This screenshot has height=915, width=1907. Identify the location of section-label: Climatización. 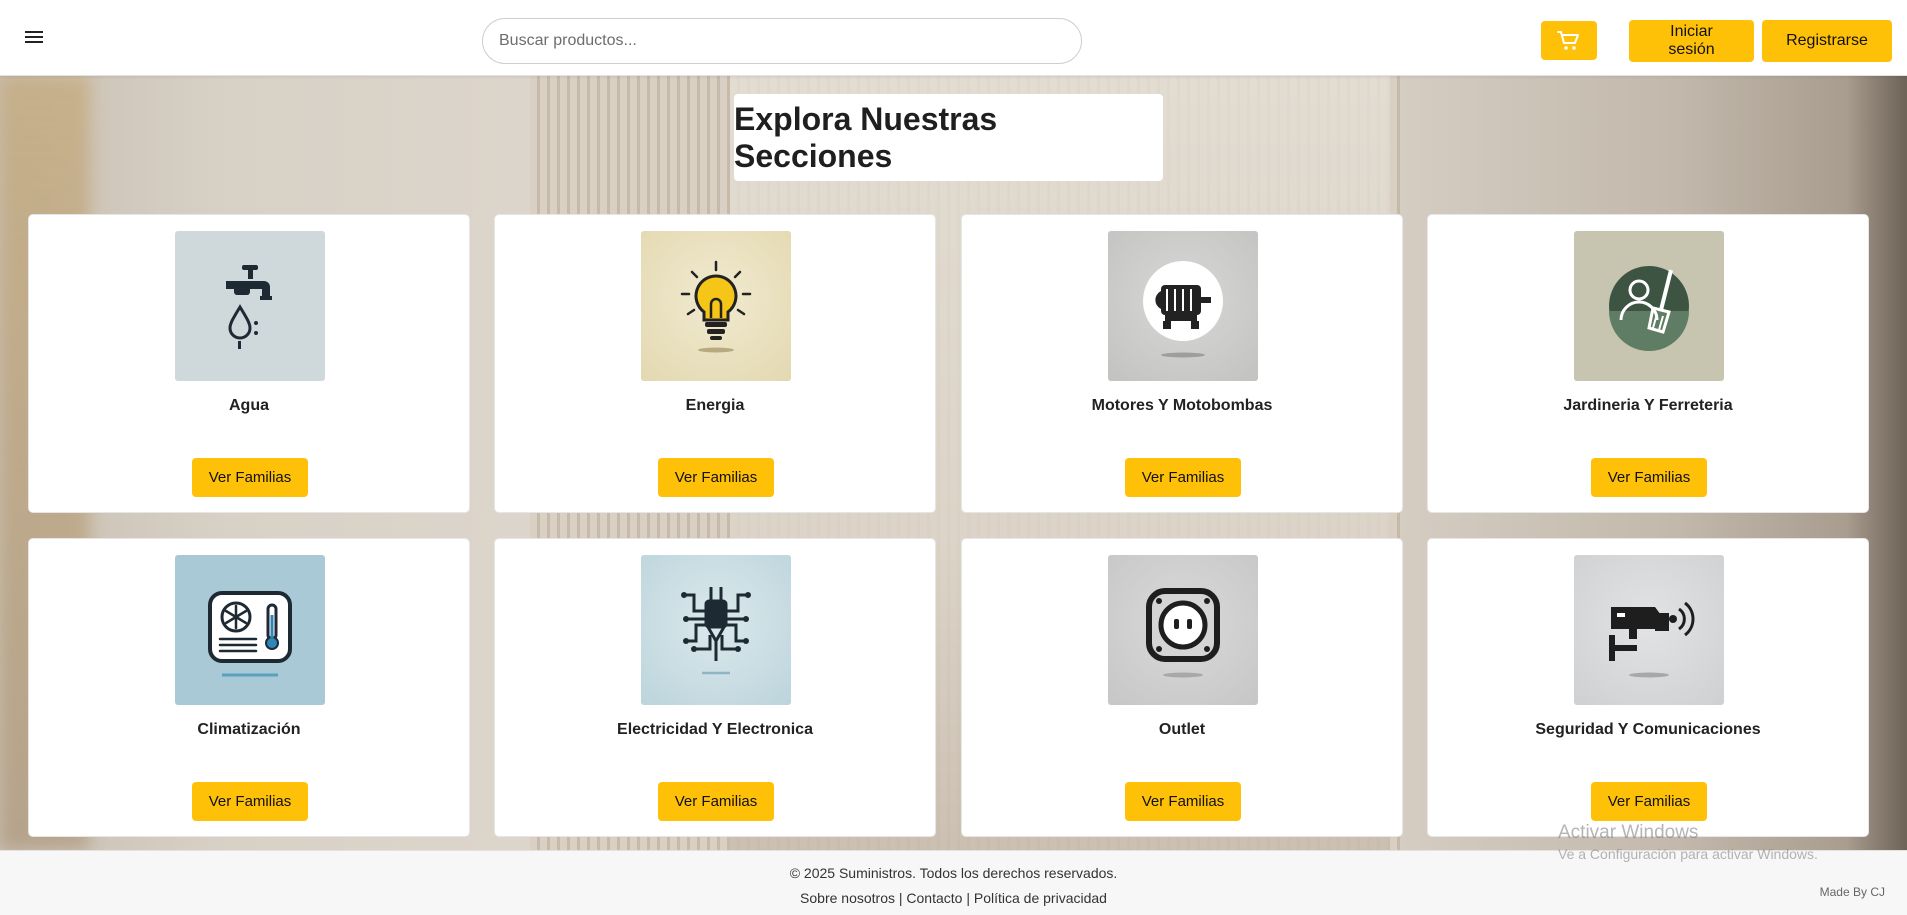
(249, 729).